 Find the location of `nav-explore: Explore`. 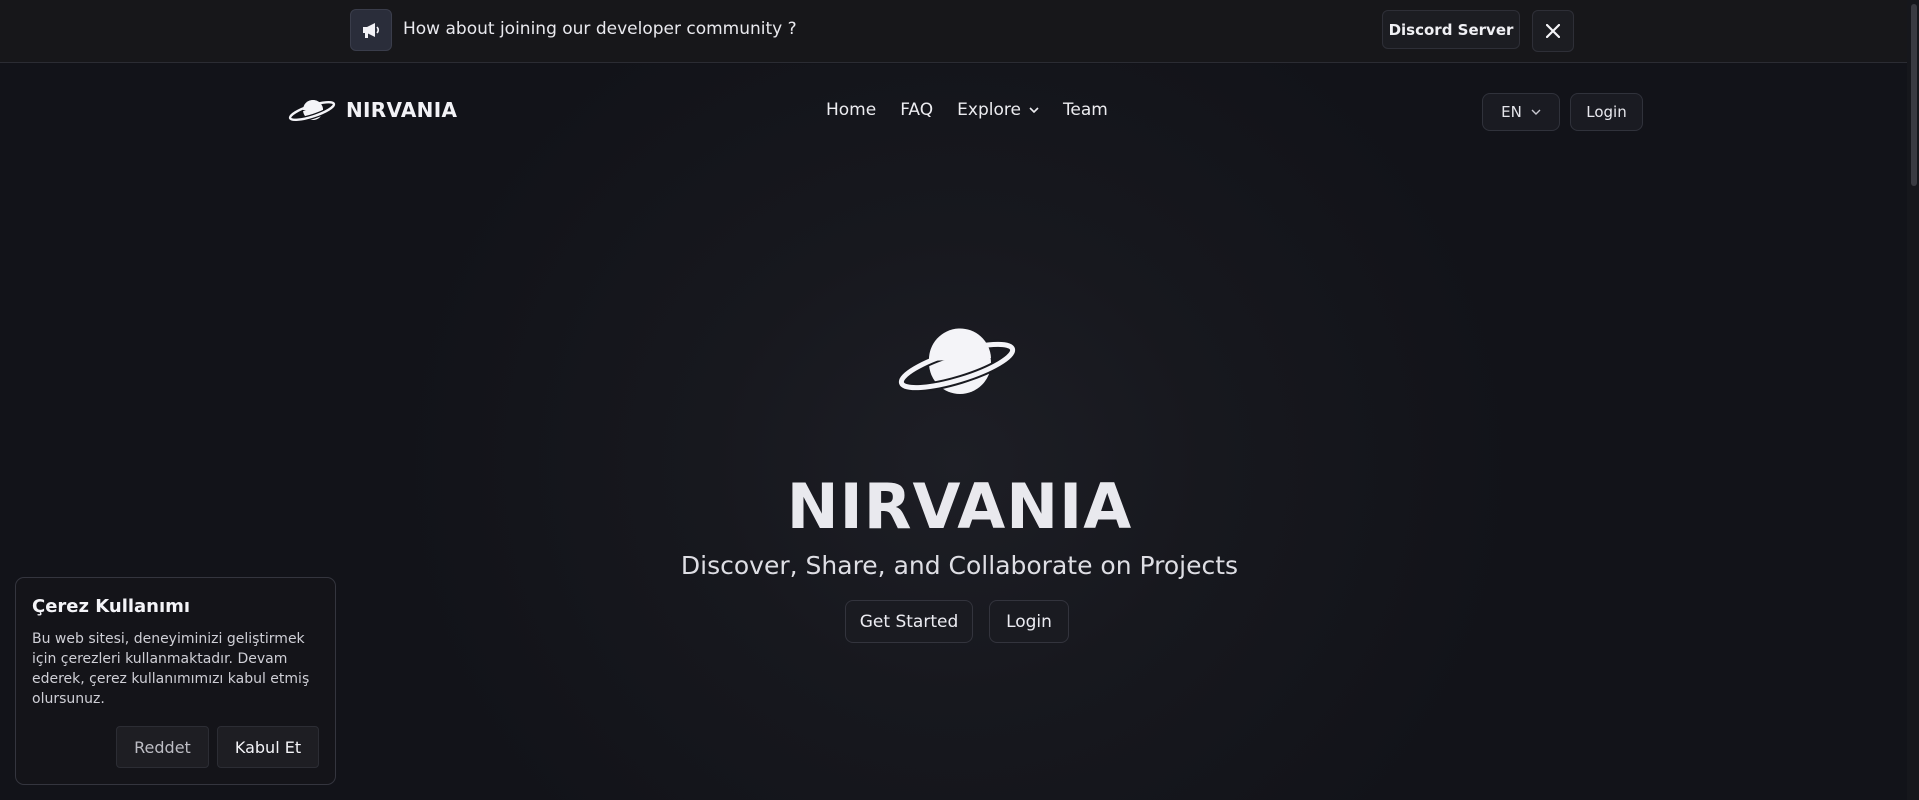

nav-explore: Explore is located at coordinates (998, 110).